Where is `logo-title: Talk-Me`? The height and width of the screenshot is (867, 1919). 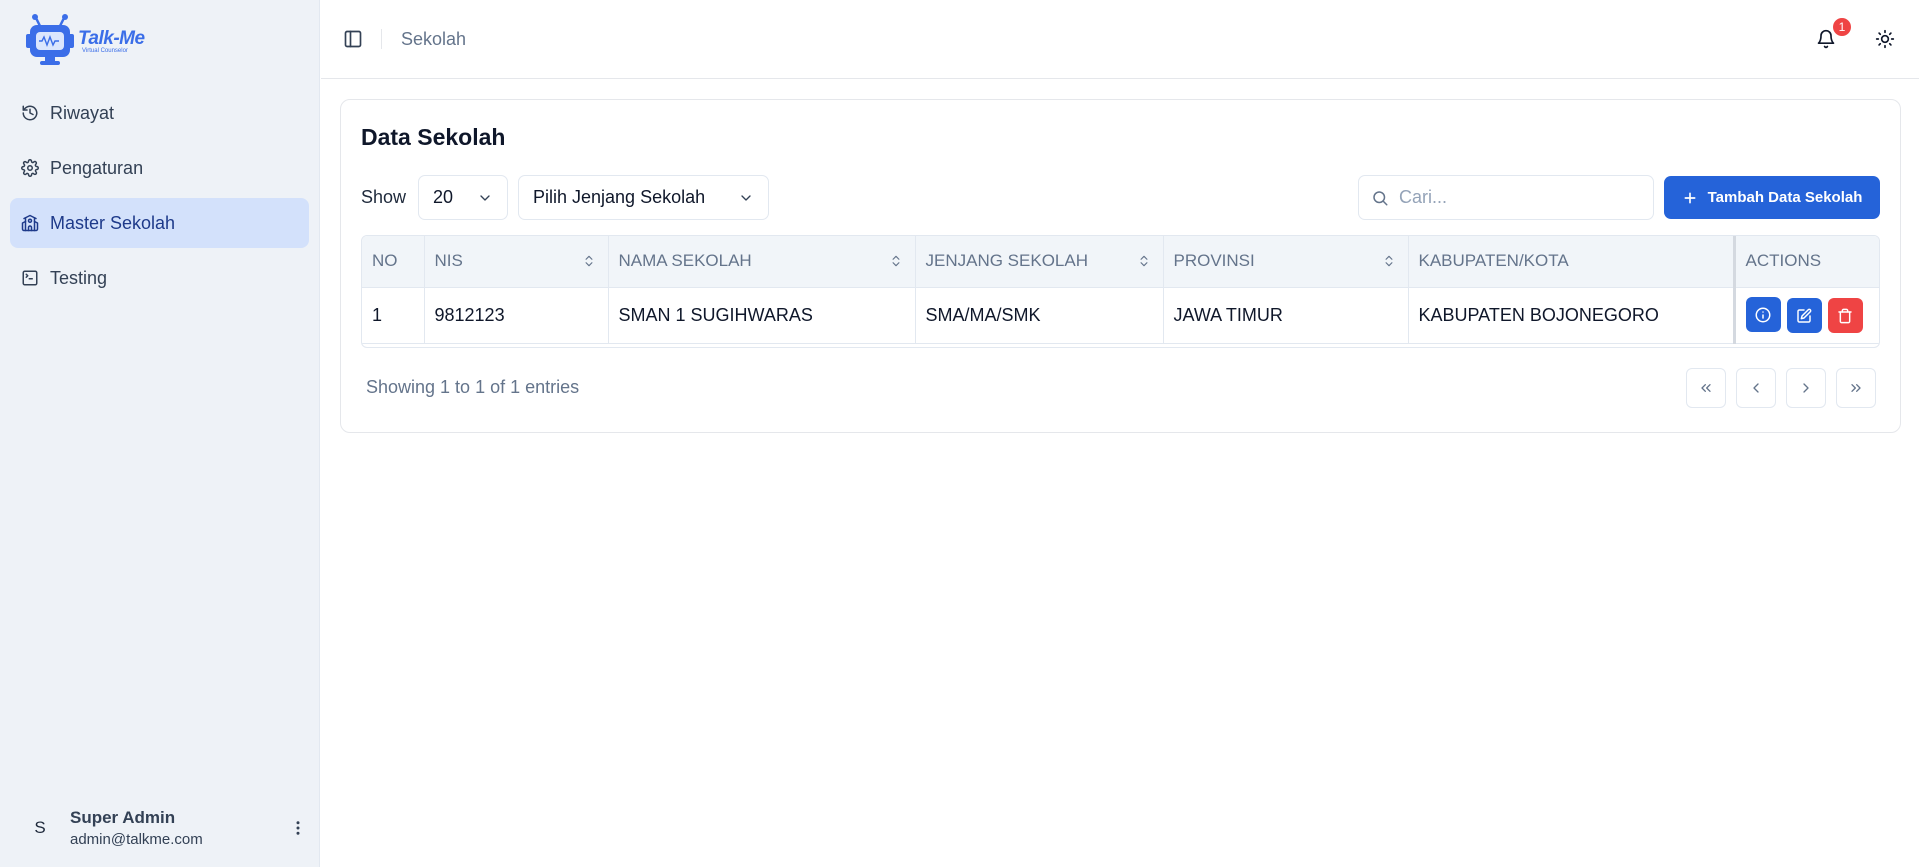
logo-title: Talk-Me is located at coordinates (111, 38).